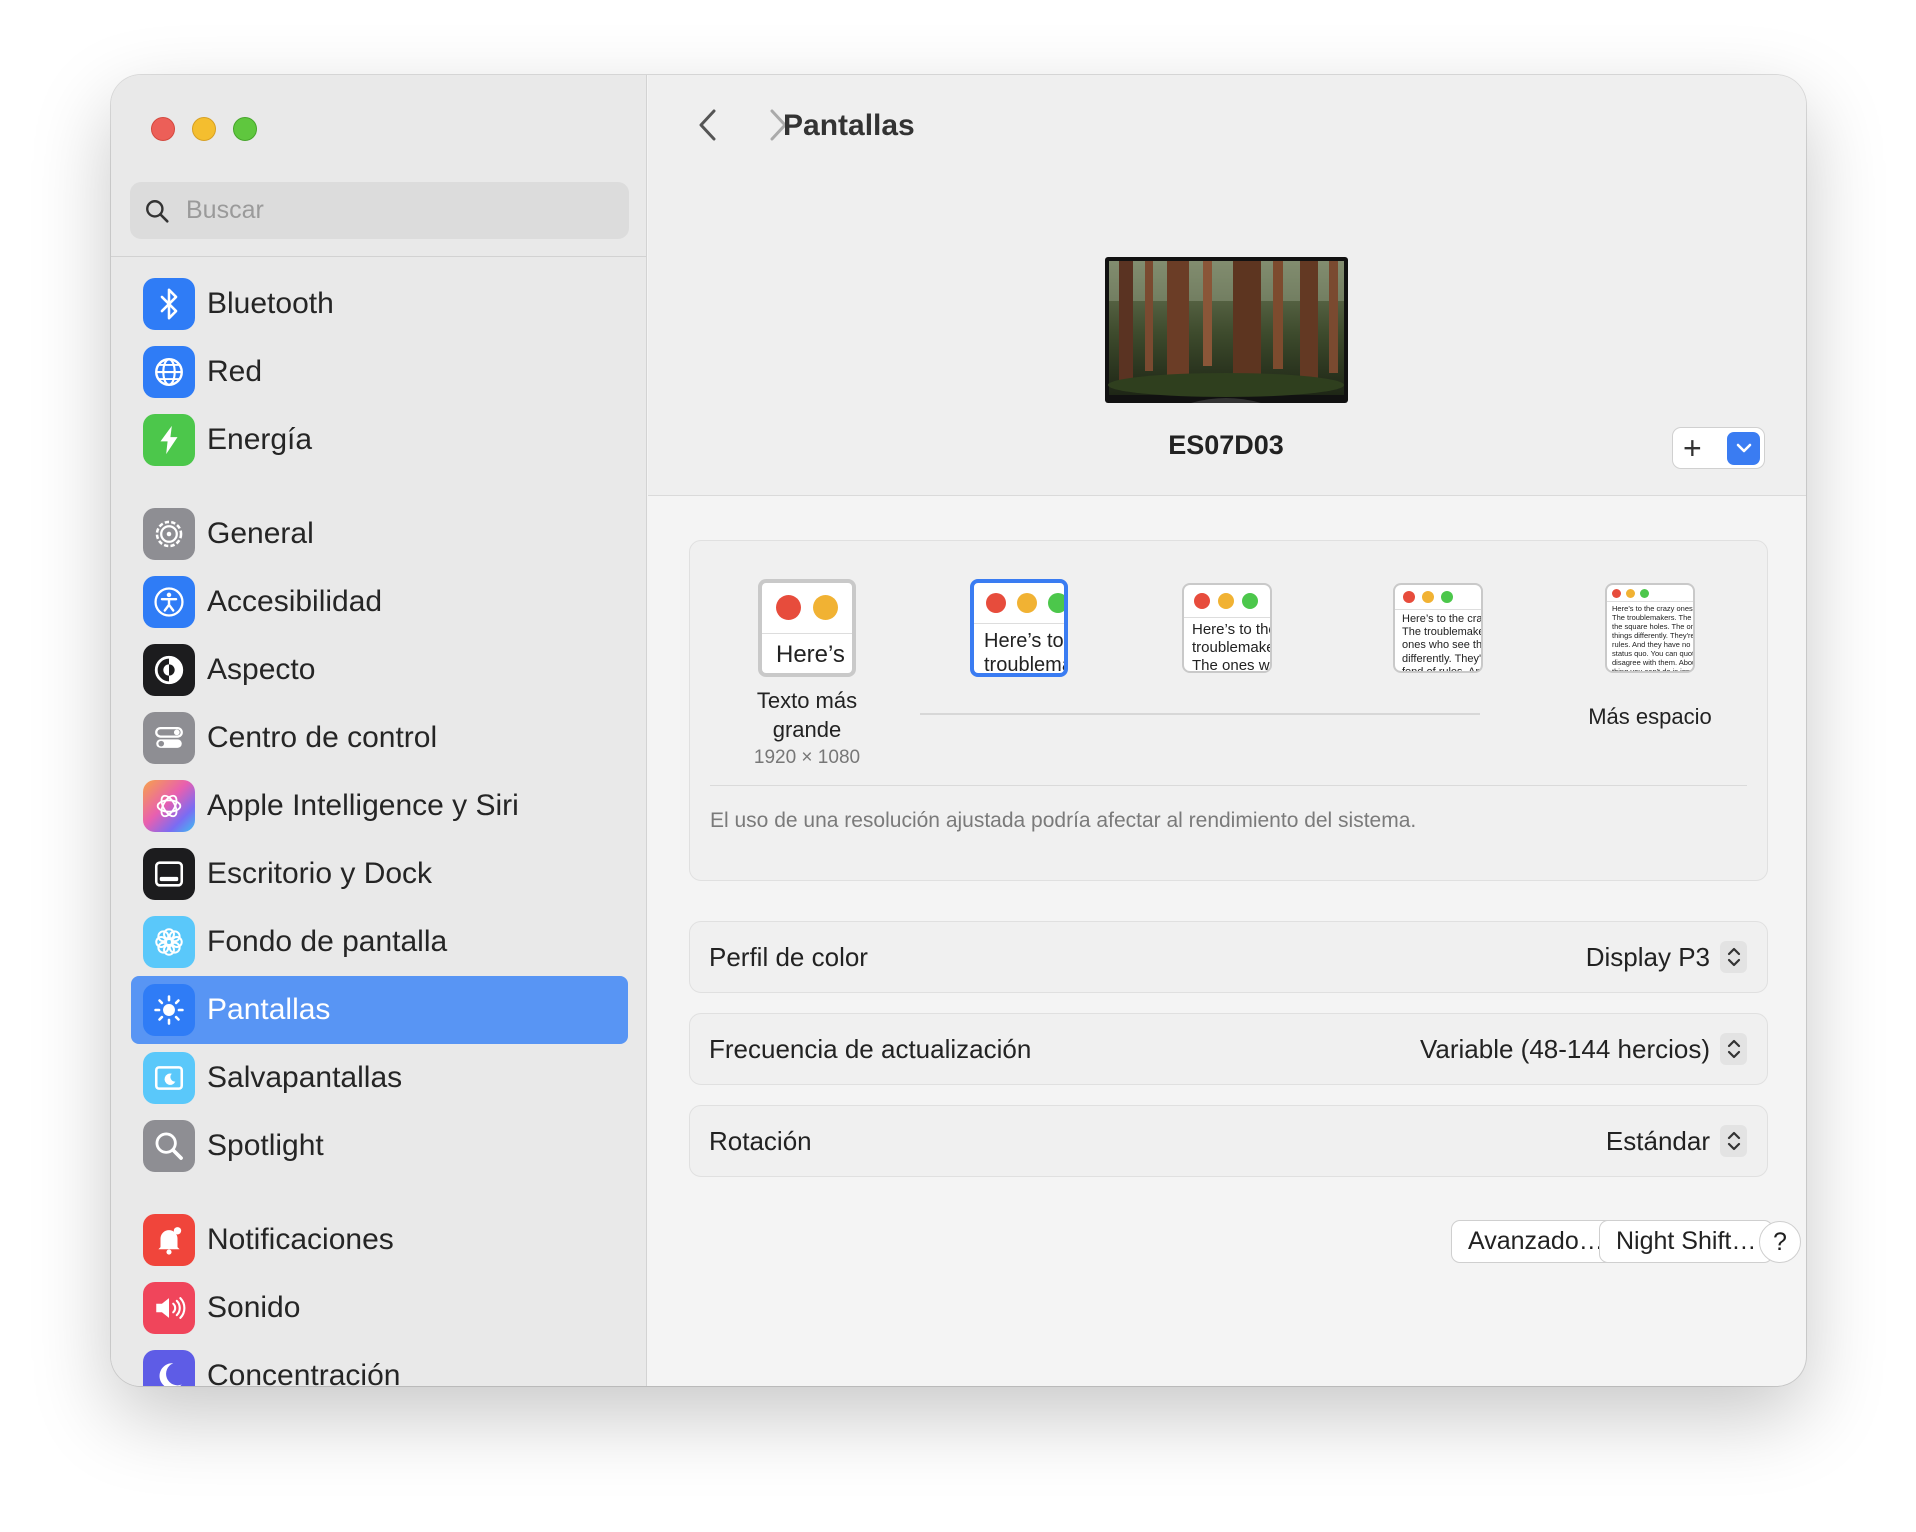 Image resolution: width=1916 pixels, height=1532 pixels. What do you see at coordinates (169, 738) in the screenshot?
I see `control-center-icon` at bounding box center [169, 738].